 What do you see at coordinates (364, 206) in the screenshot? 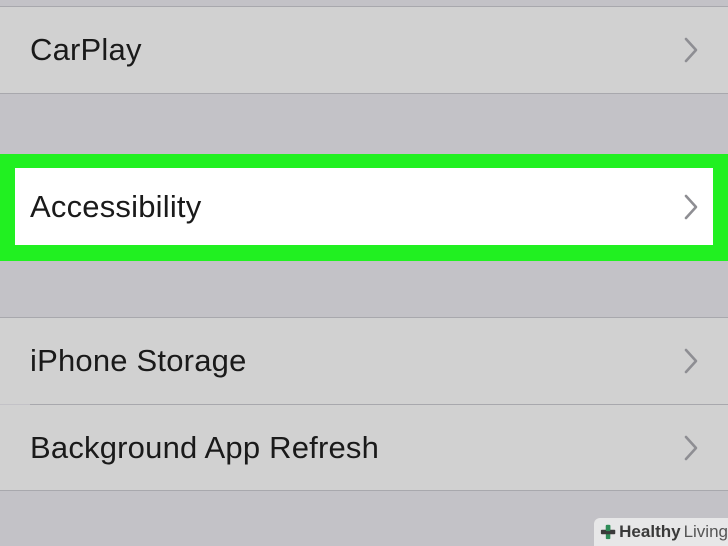
I see `settings-row-accessibility: Accessibility` at bounding box center [364, 206].